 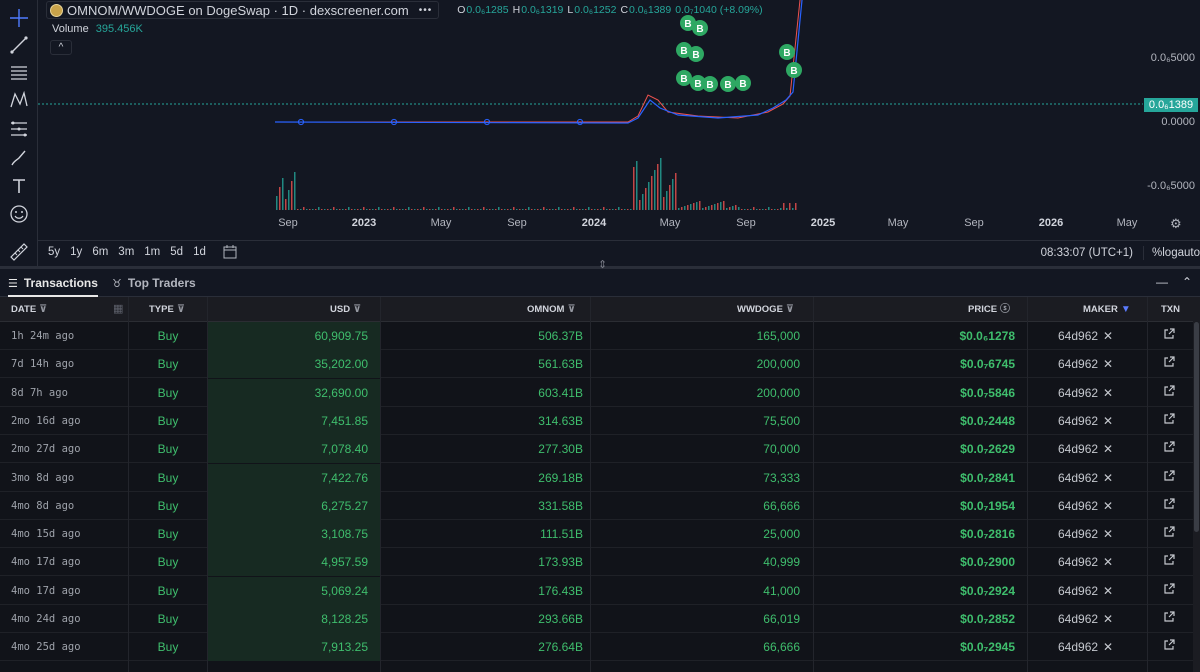 I want to click on header-date: DATE ⊽, so click(x=29, y=309).